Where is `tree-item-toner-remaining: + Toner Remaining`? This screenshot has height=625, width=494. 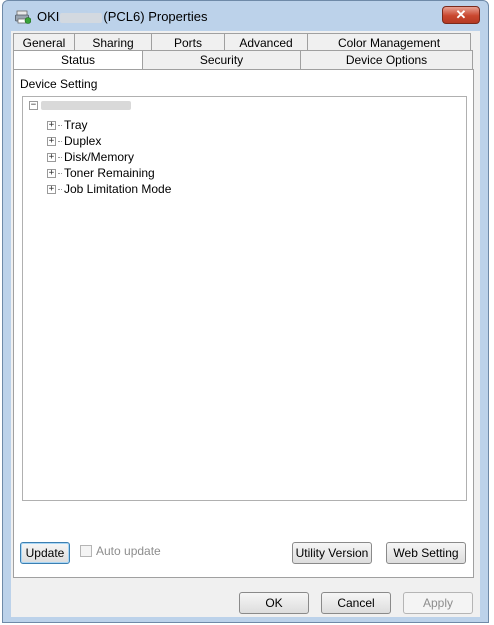
tree-item-toner-remaining: + Toner Remaining is located at coordinates (109, 173).